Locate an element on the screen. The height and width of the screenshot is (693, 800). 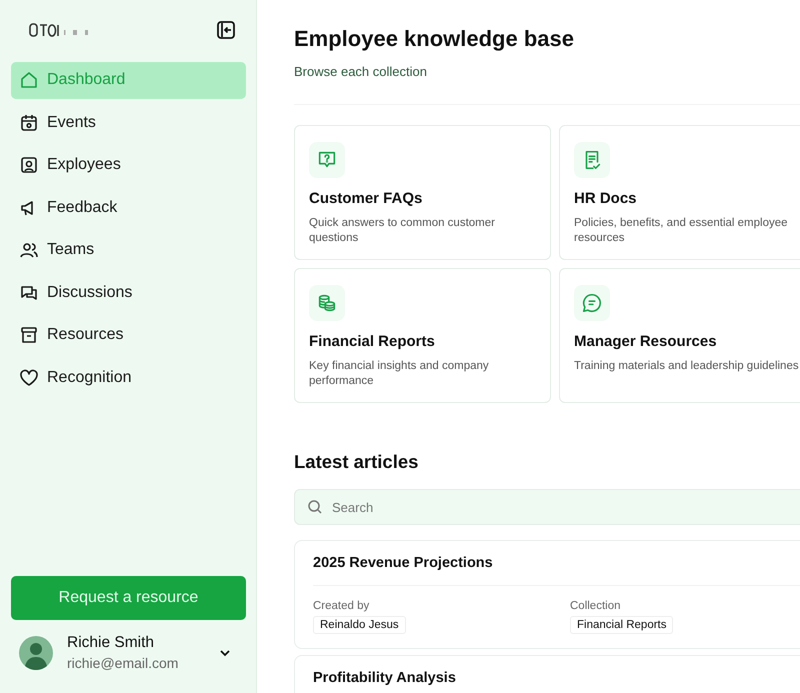
collection-card: Financial Reports Key financial insights and company performance is located at coordinates (422, 335).